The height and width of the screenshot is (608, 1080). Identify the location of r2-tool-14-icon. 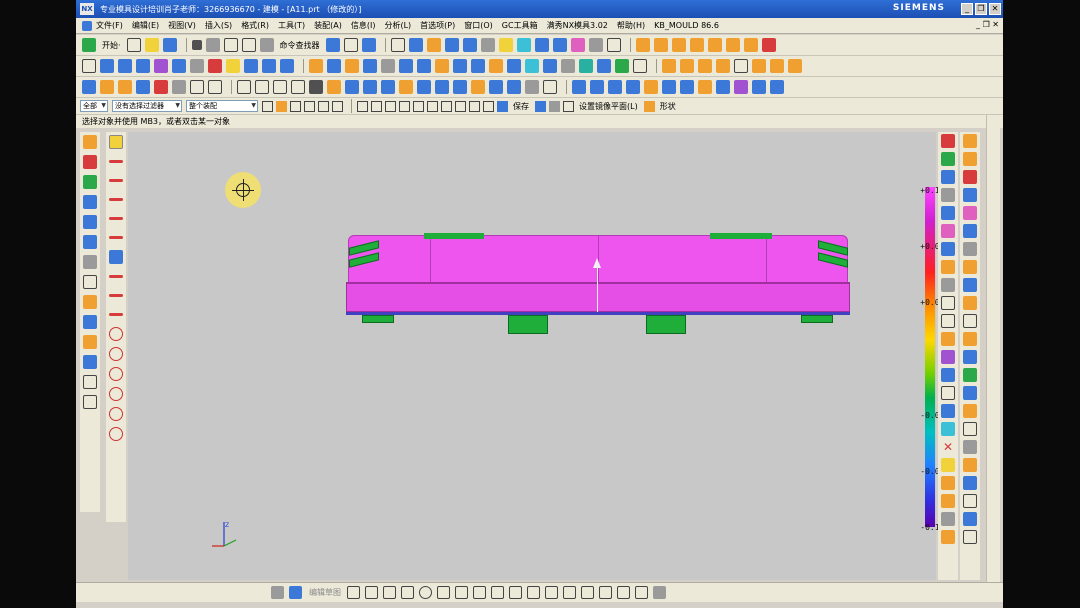
(970, 375).